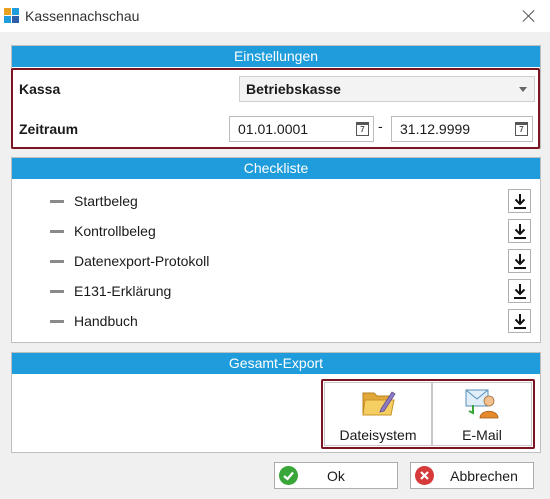  I want to click on export-header: Gesamt-Export, so click(276, 363).